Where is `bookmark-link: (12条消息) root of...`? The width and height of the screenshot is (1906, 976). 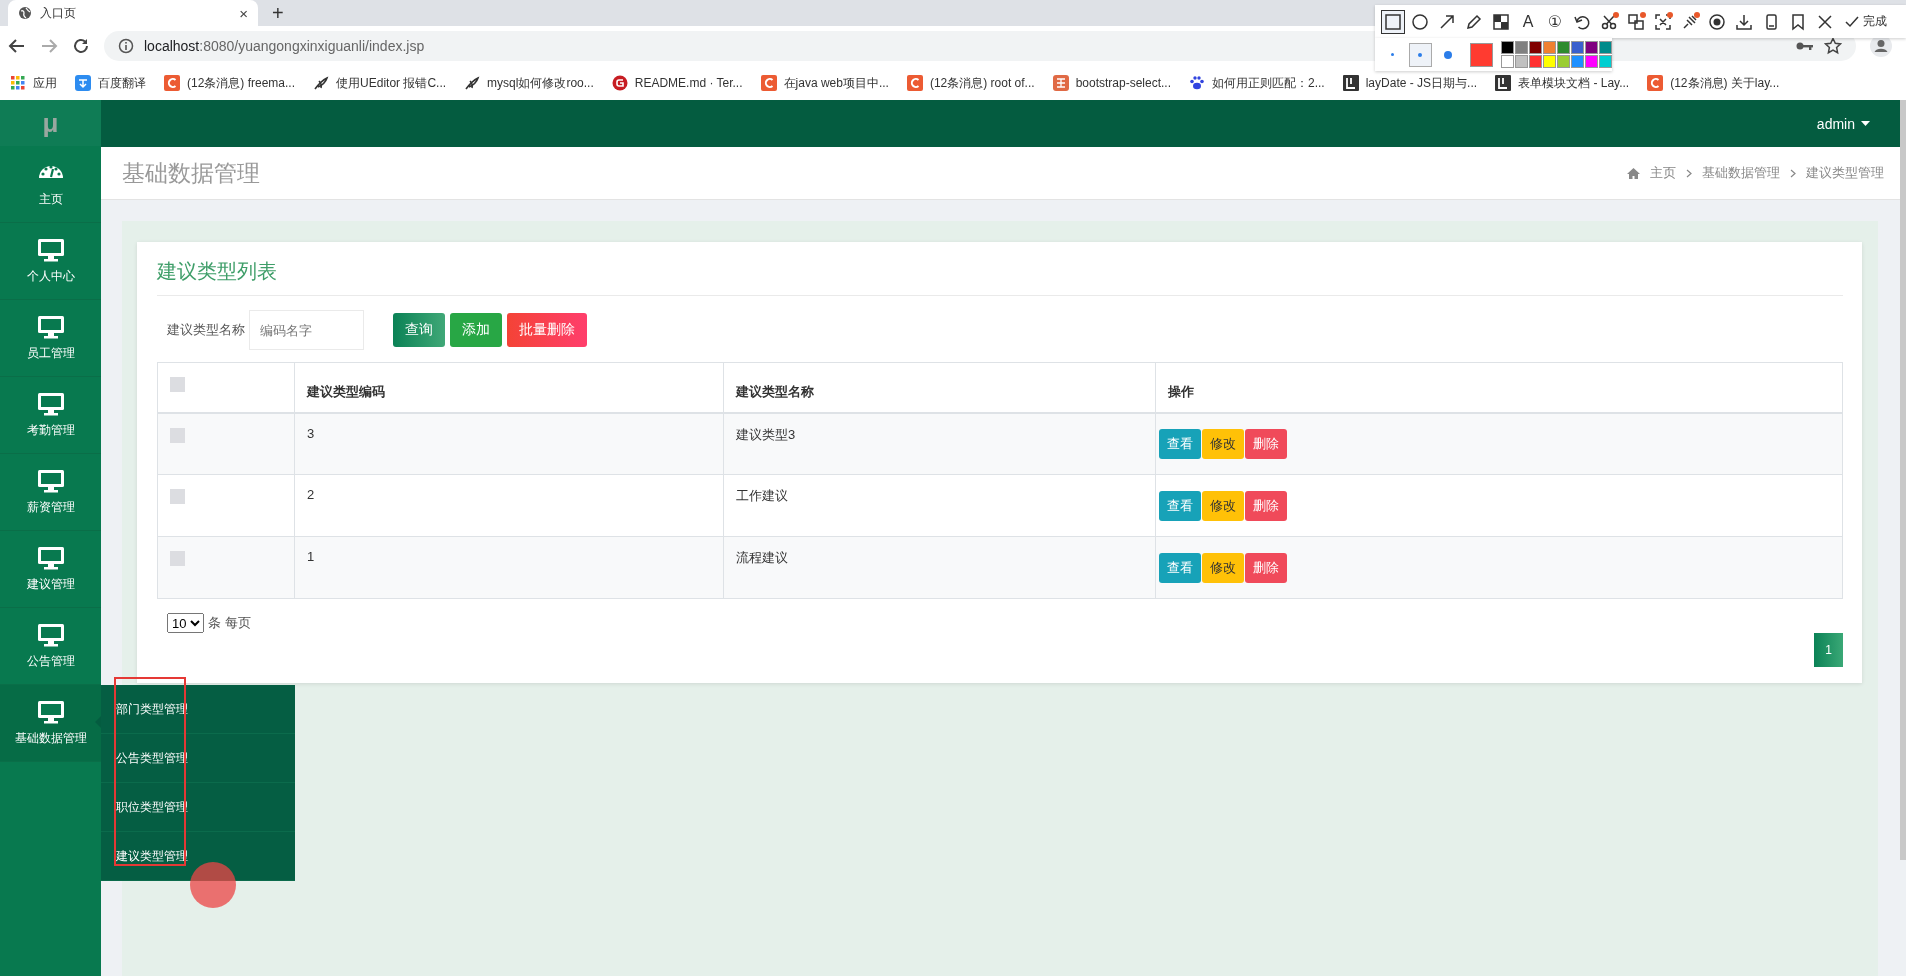 bookmark-link: (12条消息) root of... is located at coordinates (970, 83).